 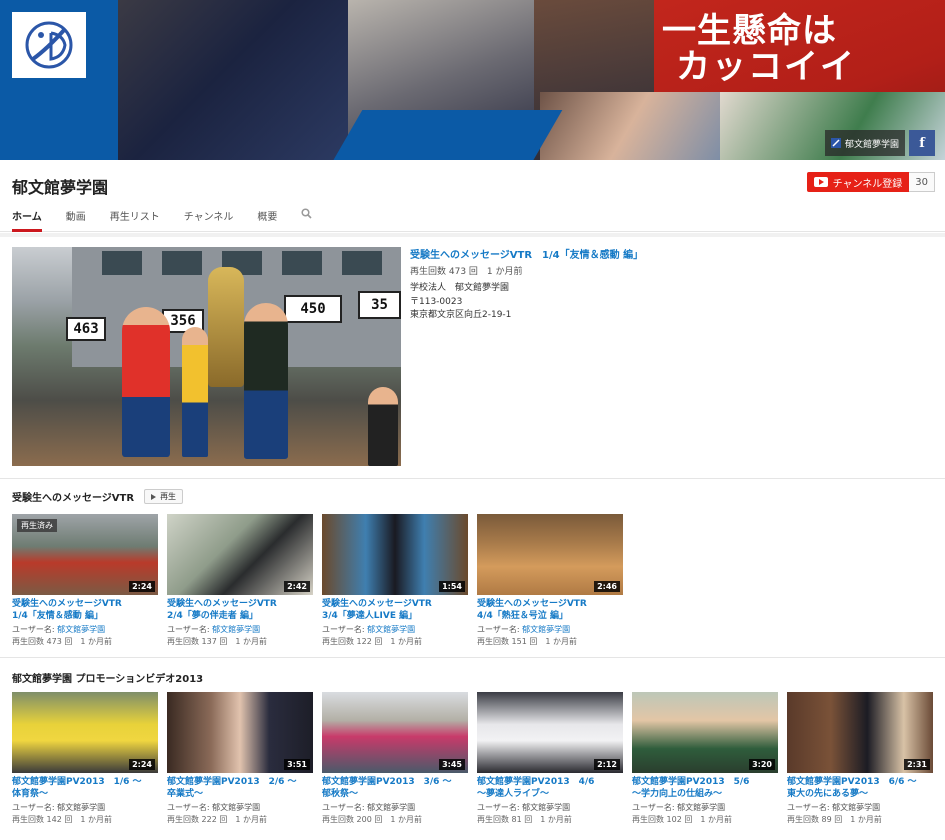 I want to click on video-title-line-2: 3/4「夢達人LIVE 編」, so click(x=370, y=615).